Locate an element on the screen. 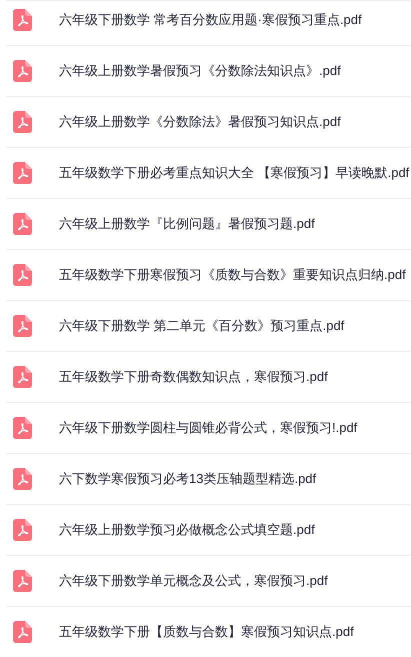 The image size is (411, 657). file-name: 六年级上册数学『比例问题』暑假预习题.pdf is located at coordinates (187, 224).